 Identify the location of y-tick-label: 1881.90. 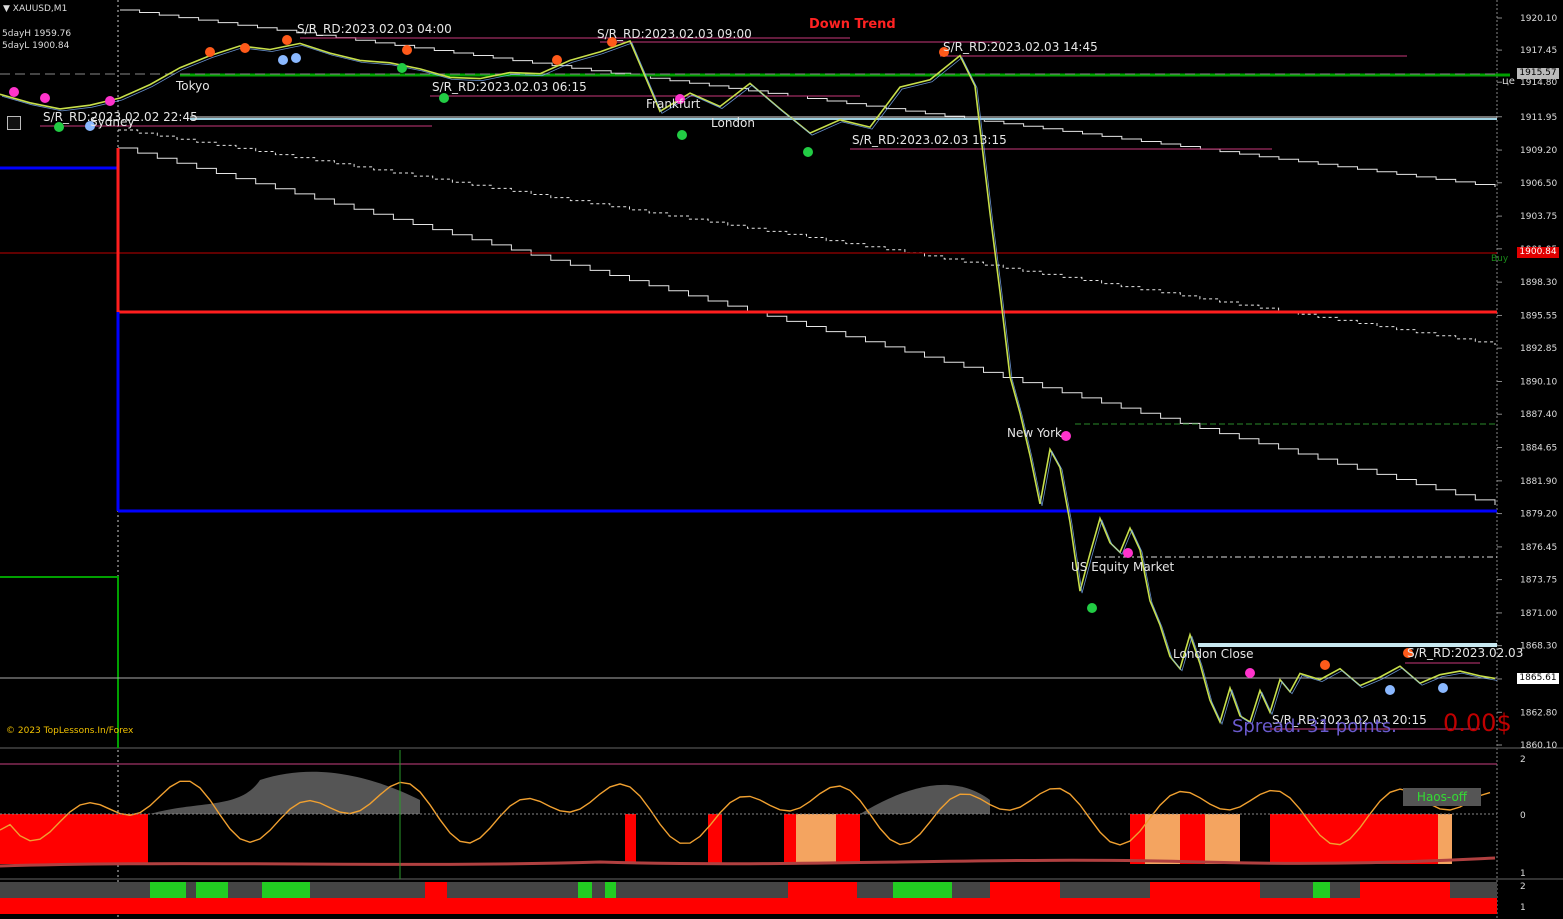
(1538, 482).